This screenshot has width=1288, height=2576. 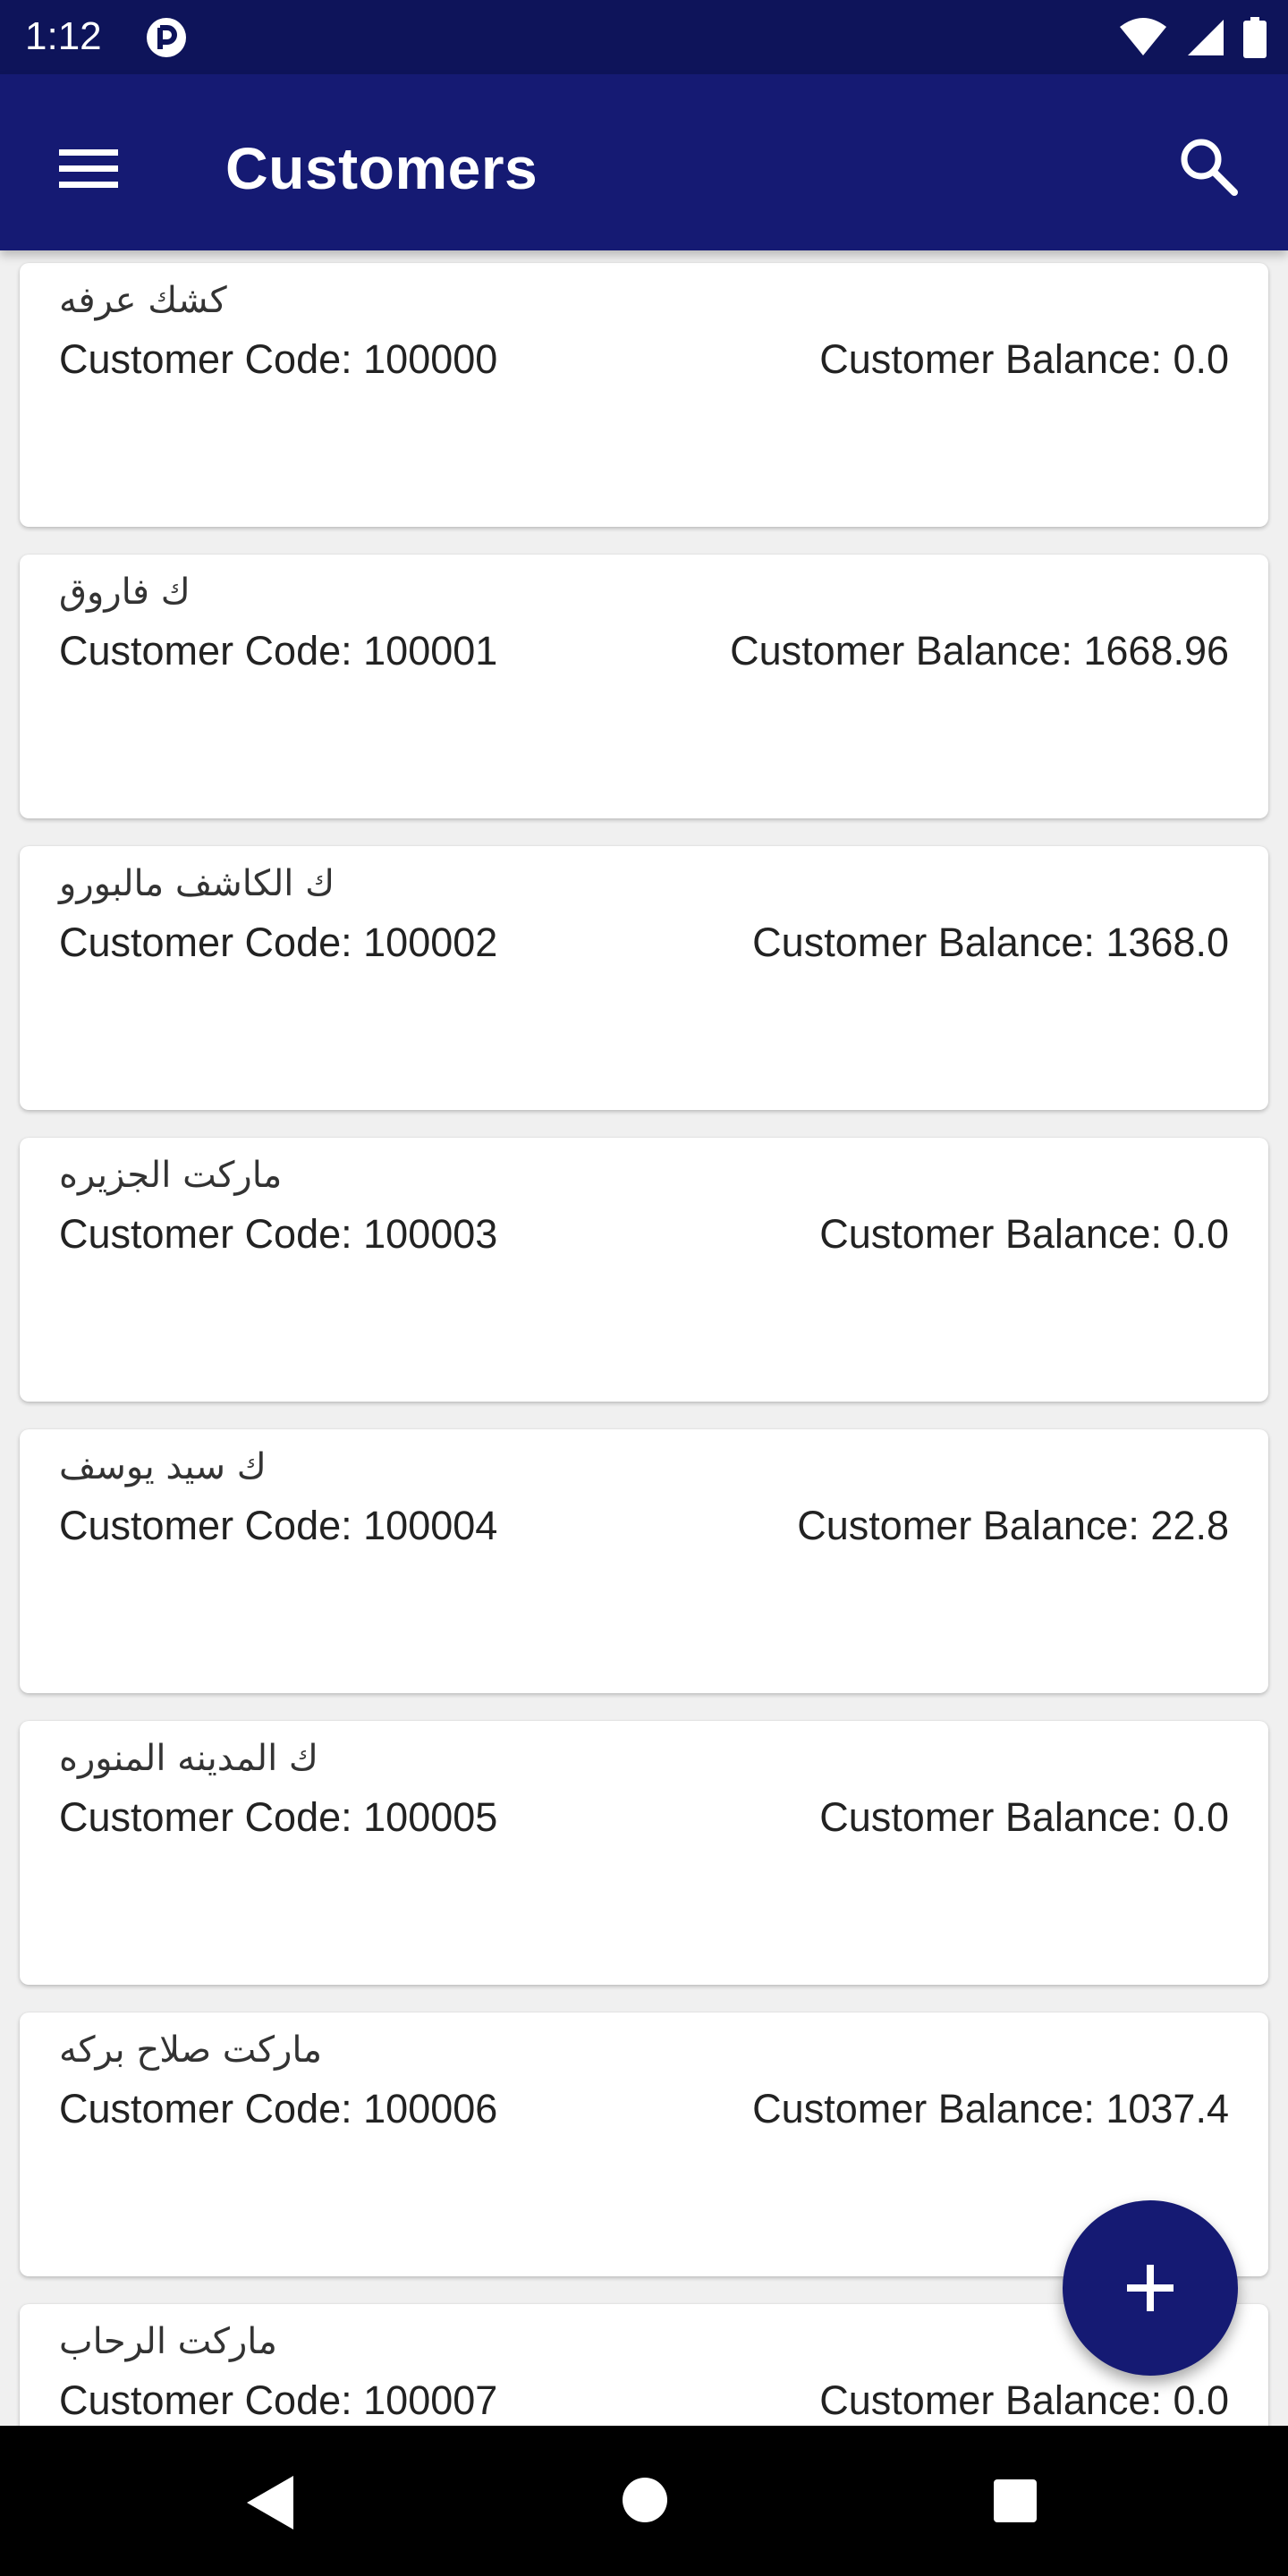 I want to click on system-nav-bar, so click(x=644, y=2501).